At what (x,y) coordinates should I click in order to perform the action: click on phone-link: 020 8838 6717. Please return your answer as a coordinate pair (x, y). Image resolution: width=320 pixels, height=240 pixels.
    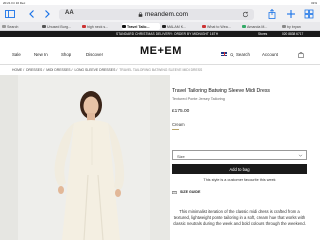
    Looking at the image, I should click on (292, 34).